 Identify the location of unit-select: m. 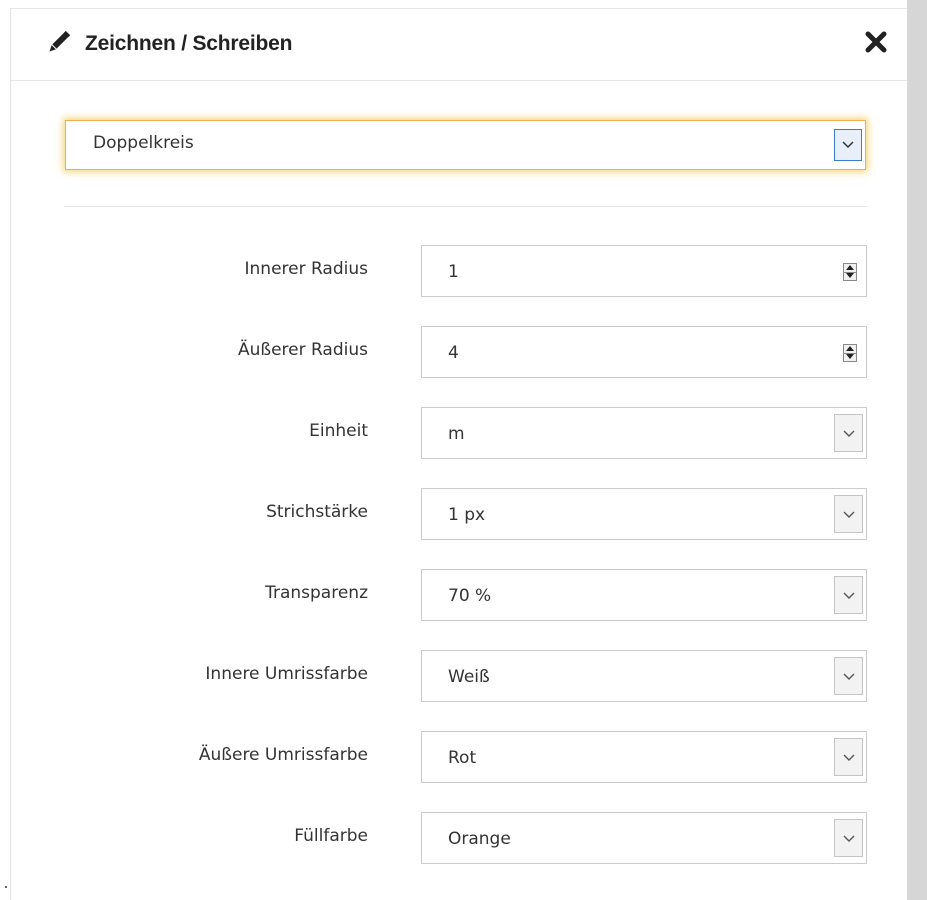
(644, 433).